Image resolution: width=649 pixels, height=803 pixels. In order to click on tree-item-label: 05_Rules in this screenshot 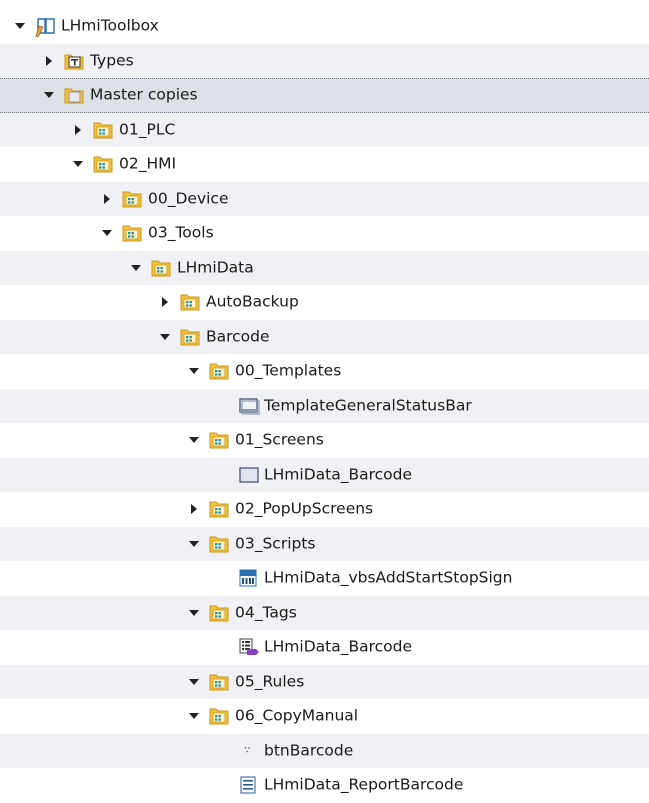, I will do `click(270, 681)`.